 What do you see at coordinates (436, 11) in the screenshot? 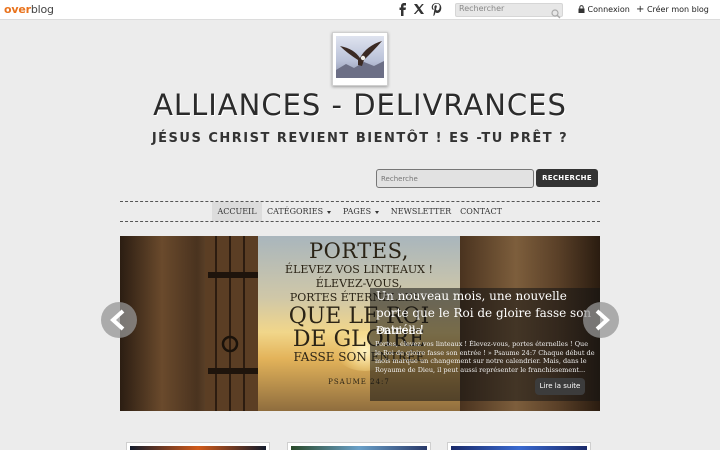
I see `pinterest-icon` at bounding box center [436, 11].